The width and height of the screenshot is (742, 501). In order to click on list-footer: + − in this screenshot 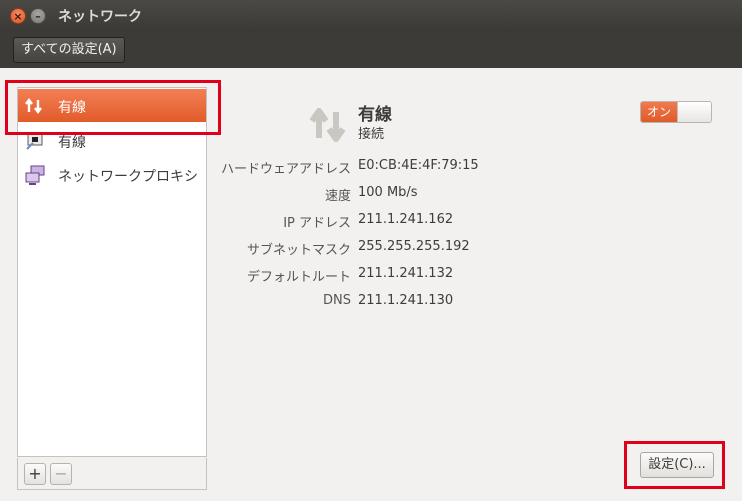, I will do `click(112, 474)`.